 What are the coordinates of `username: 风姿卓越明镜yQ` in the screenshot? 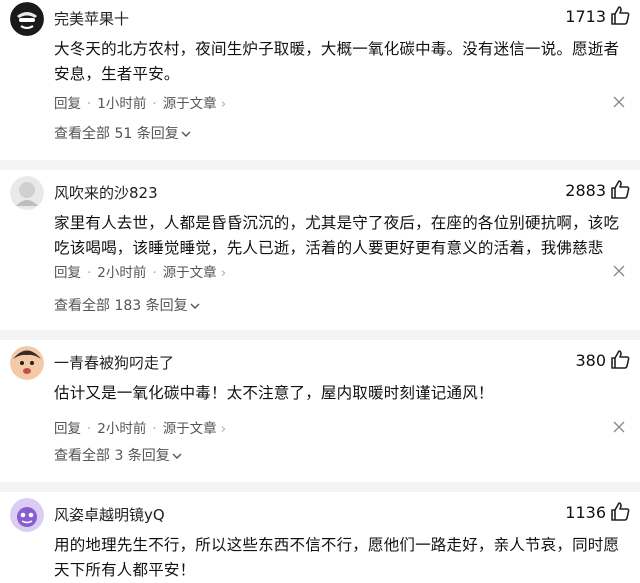 It's located at (109, 514).